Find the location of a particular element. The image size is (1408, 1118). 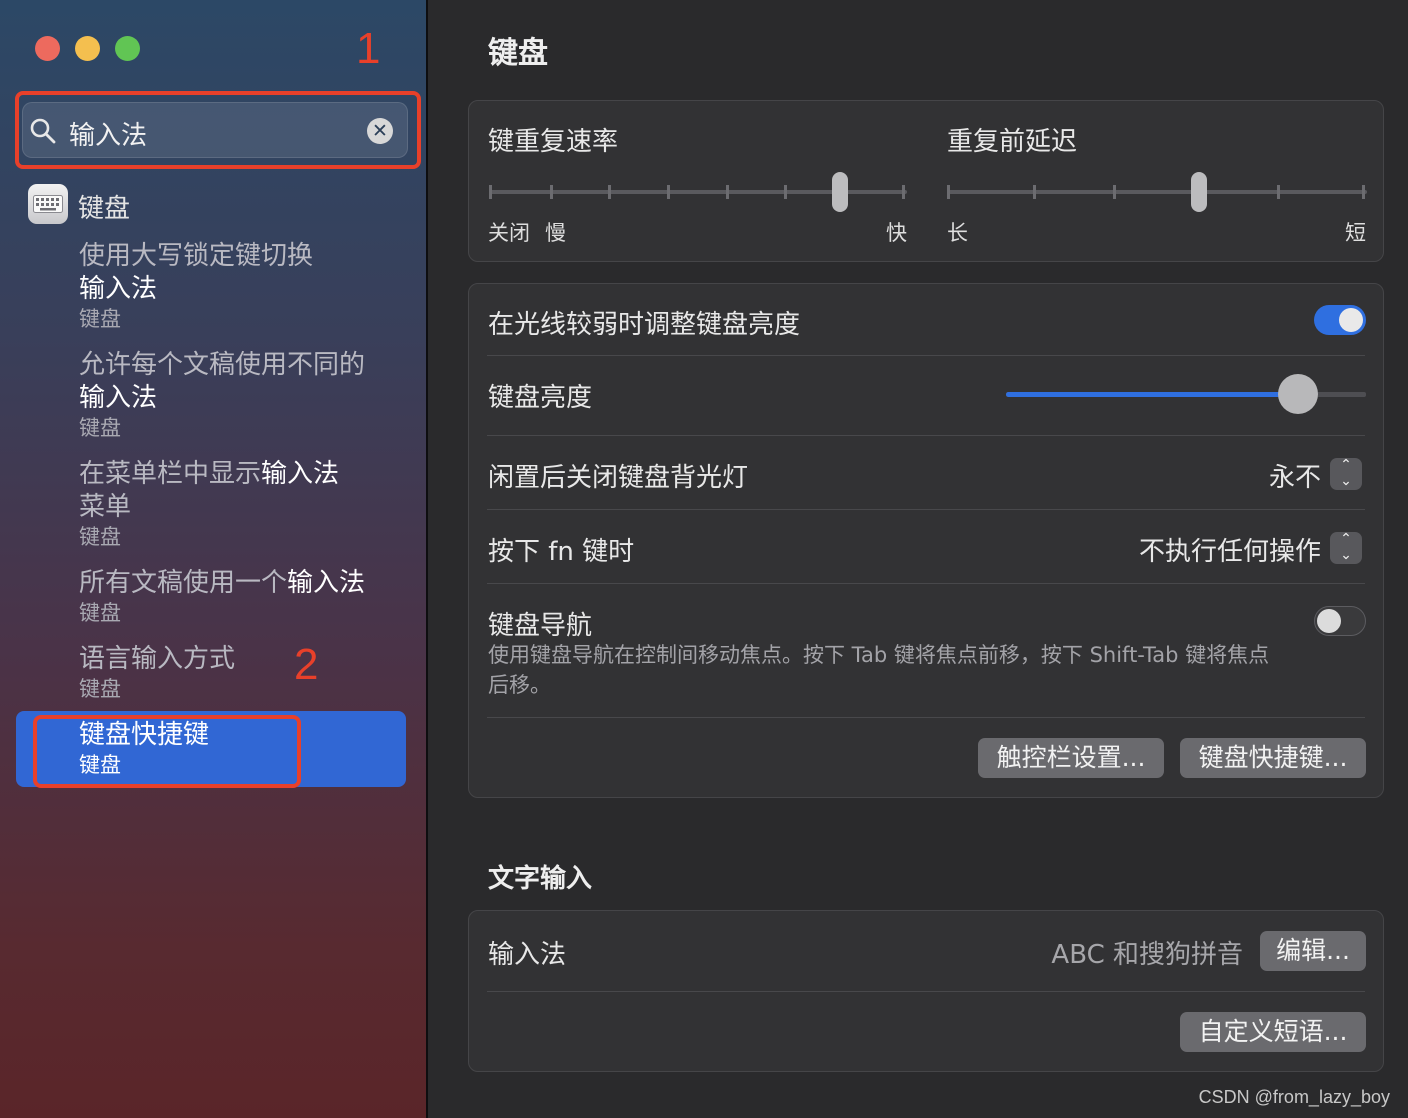

search-result-show-in-menu-bar: 在菜单栏中显示输入法菜单 键盘 is located at coordinates (239, 504).